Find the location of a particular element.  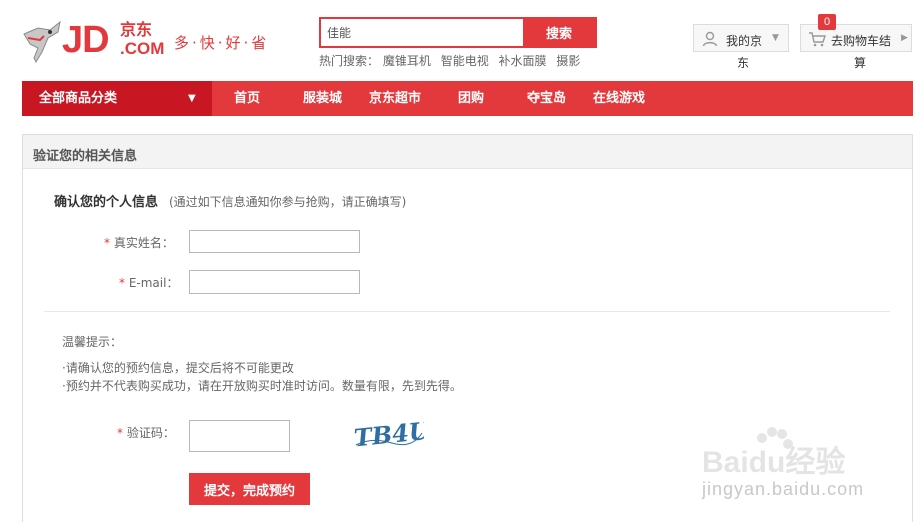

section-note: (通过如下信息通知你参与抢购，请正确填写) is located at coordinates (288, 202).